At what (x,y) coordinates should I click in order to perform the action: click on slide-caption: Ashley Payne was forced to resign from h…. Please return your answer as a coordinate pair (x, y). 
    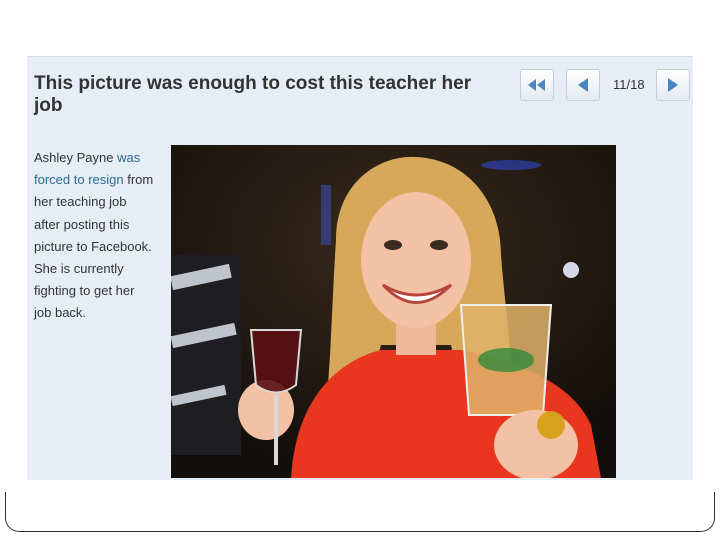
    Looking at the image, I should click on (94, 236).